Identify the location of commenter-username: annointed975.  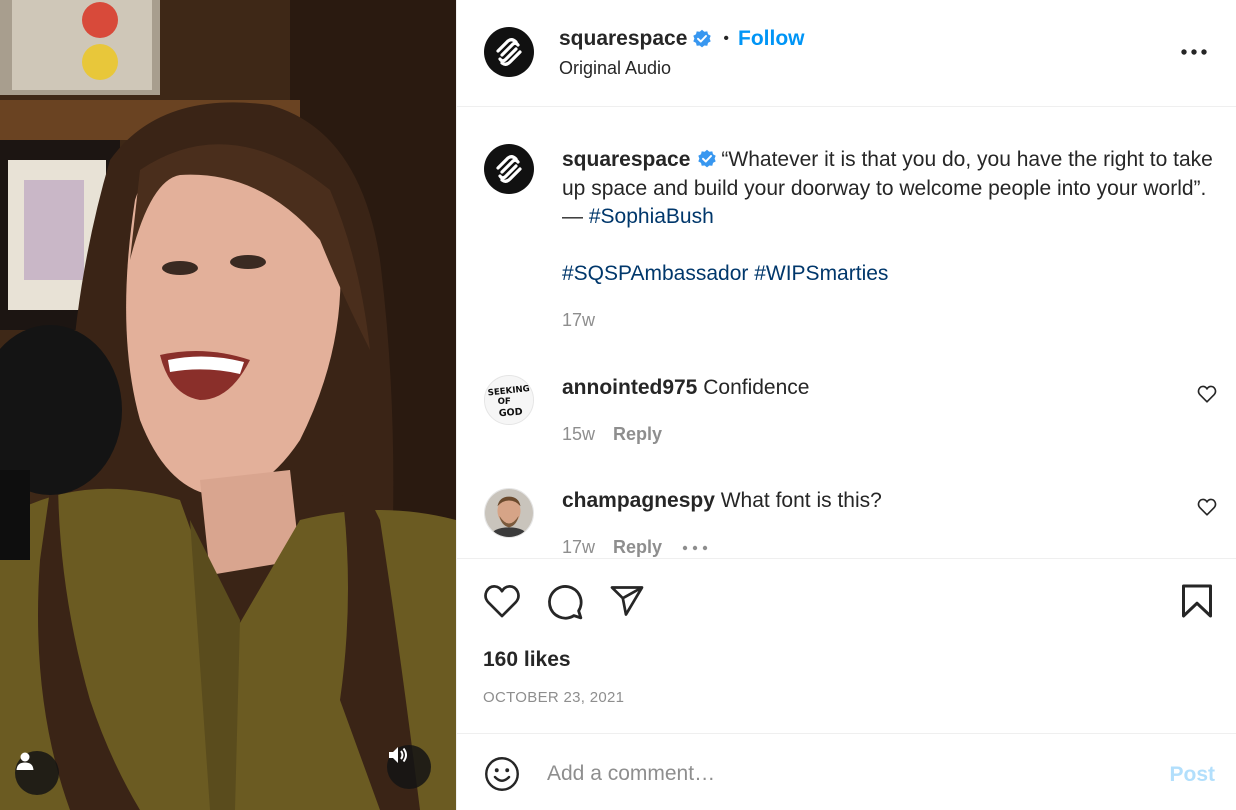
(629, 387).